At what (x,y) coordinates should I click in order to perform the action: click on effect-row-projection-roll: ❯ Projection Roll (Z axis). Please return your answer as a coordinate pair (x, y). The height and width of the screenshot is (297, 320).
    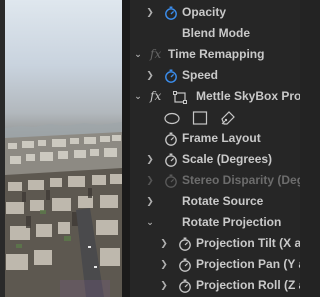
    Looking at the image, I should click on (215, 285).